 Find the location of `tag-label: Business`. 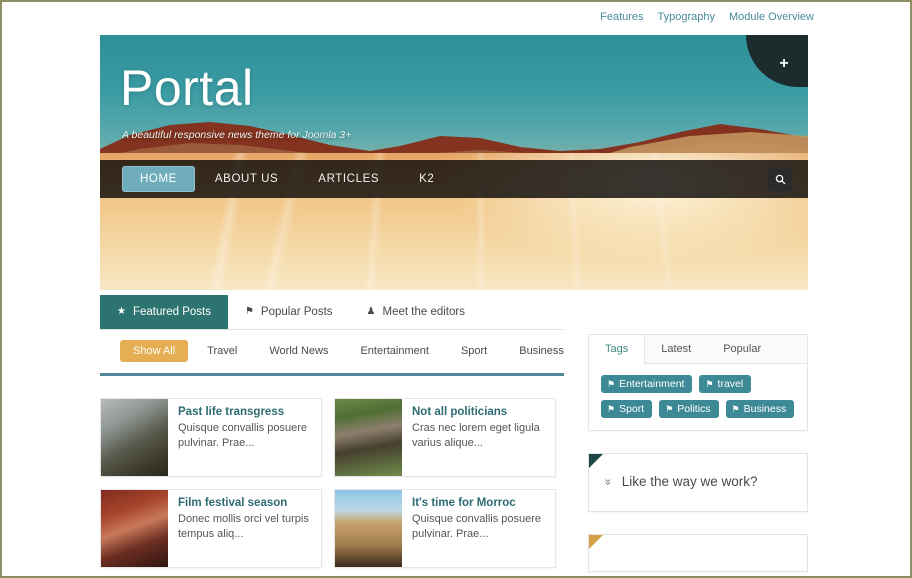

tag-label: Business is located at coordinates (765, 409).